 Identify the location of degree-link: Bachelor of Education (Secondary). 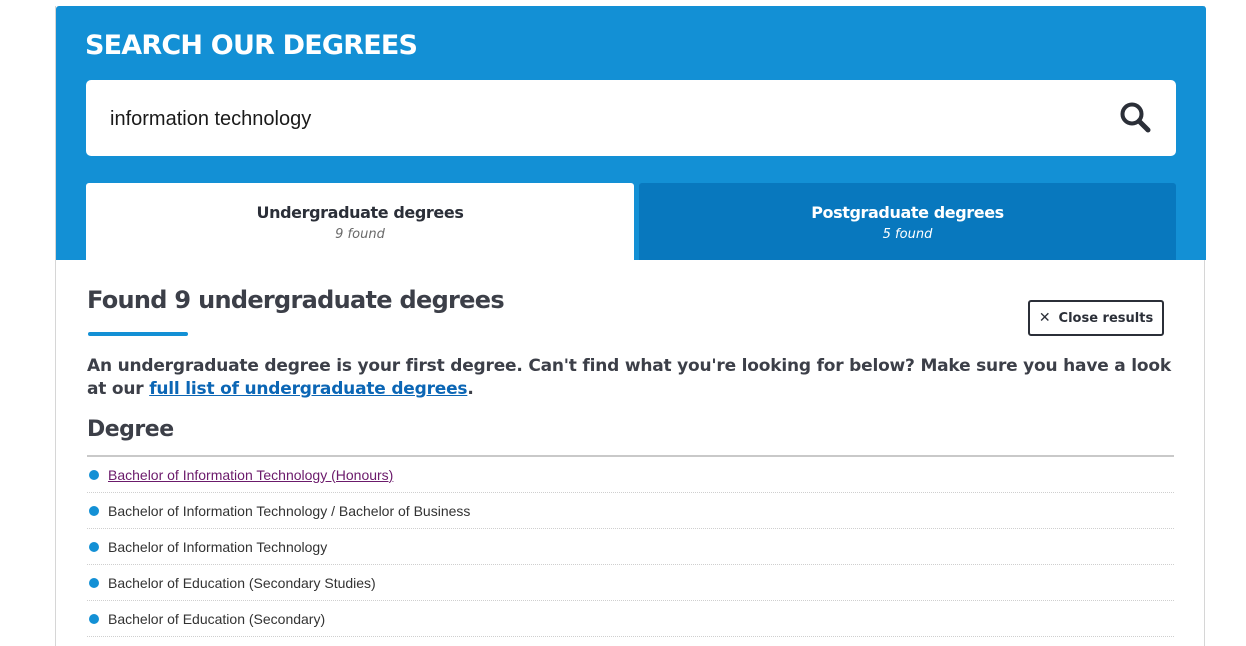
(216, 619).